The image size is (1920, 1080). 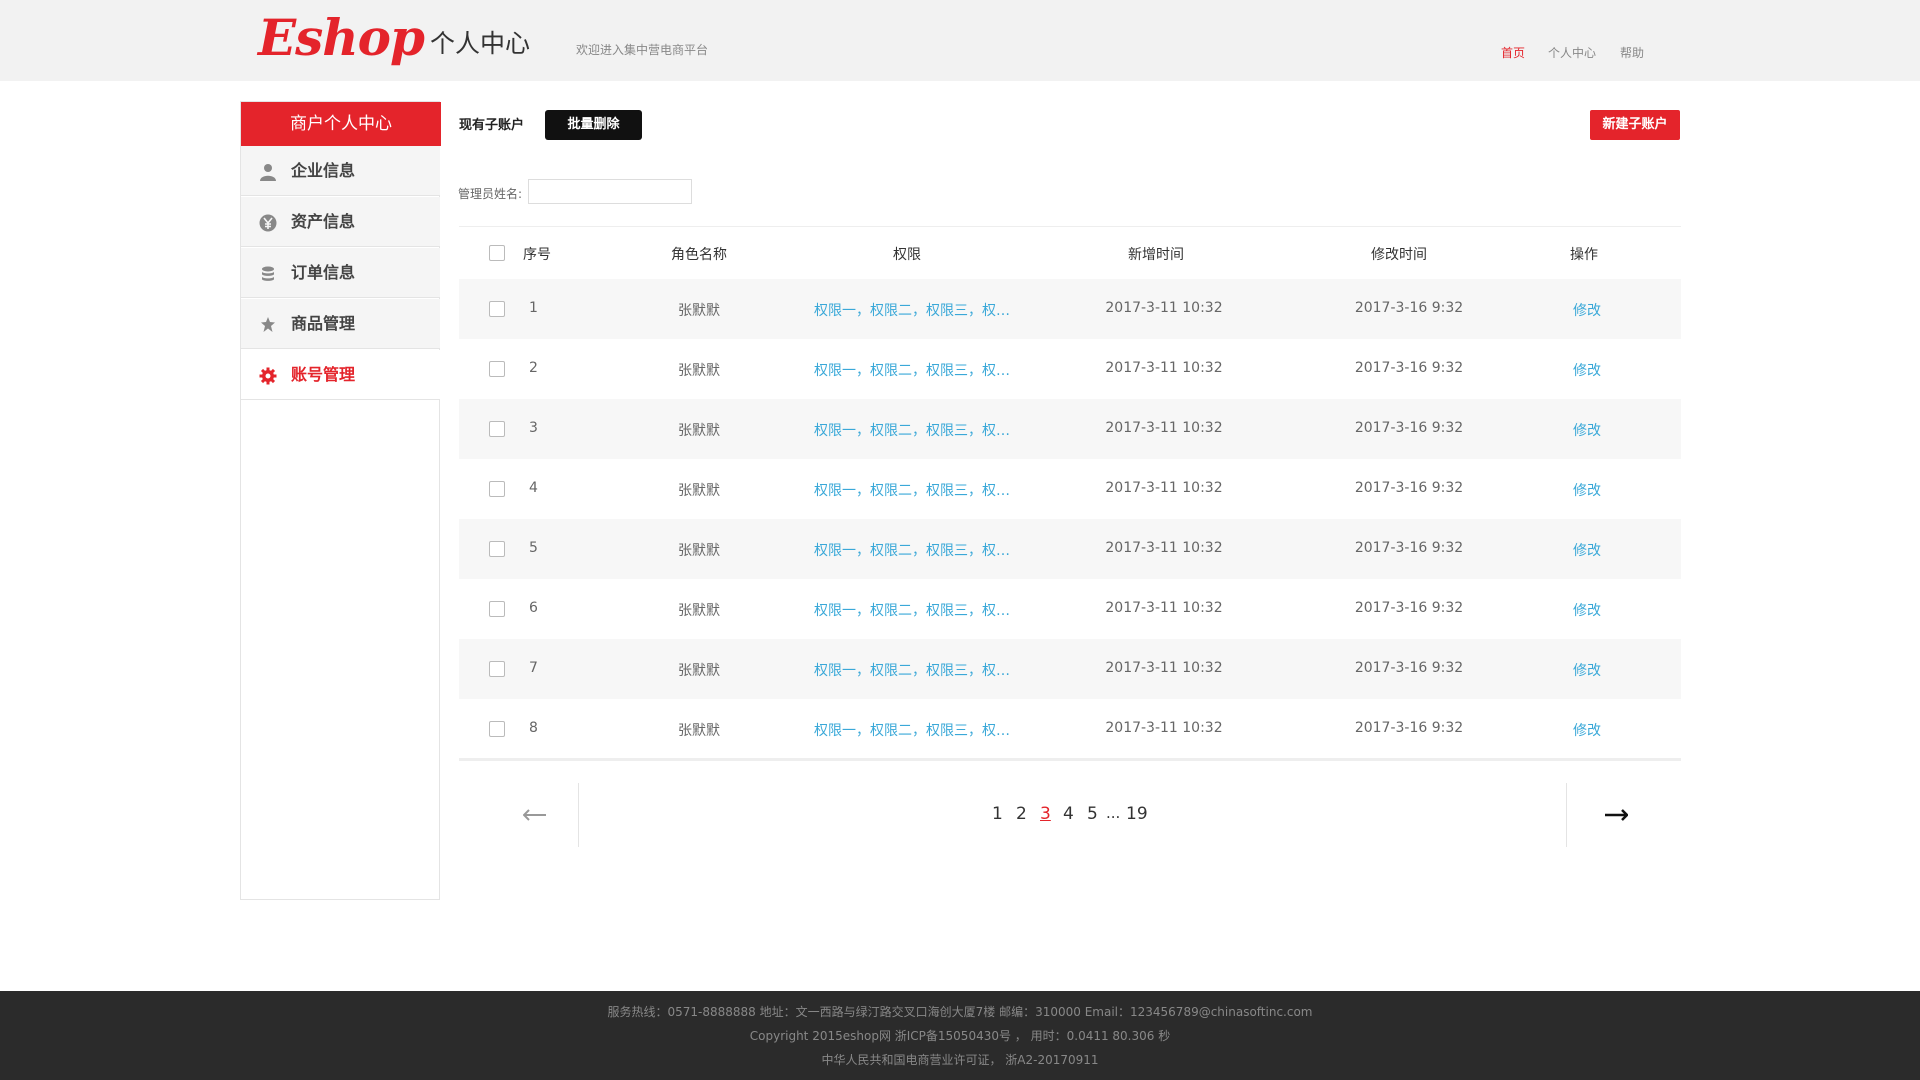 What do you see at coordinates (519, 815) in the screenshot?
I see `prev-page-button` at bounding box center [519, 815].